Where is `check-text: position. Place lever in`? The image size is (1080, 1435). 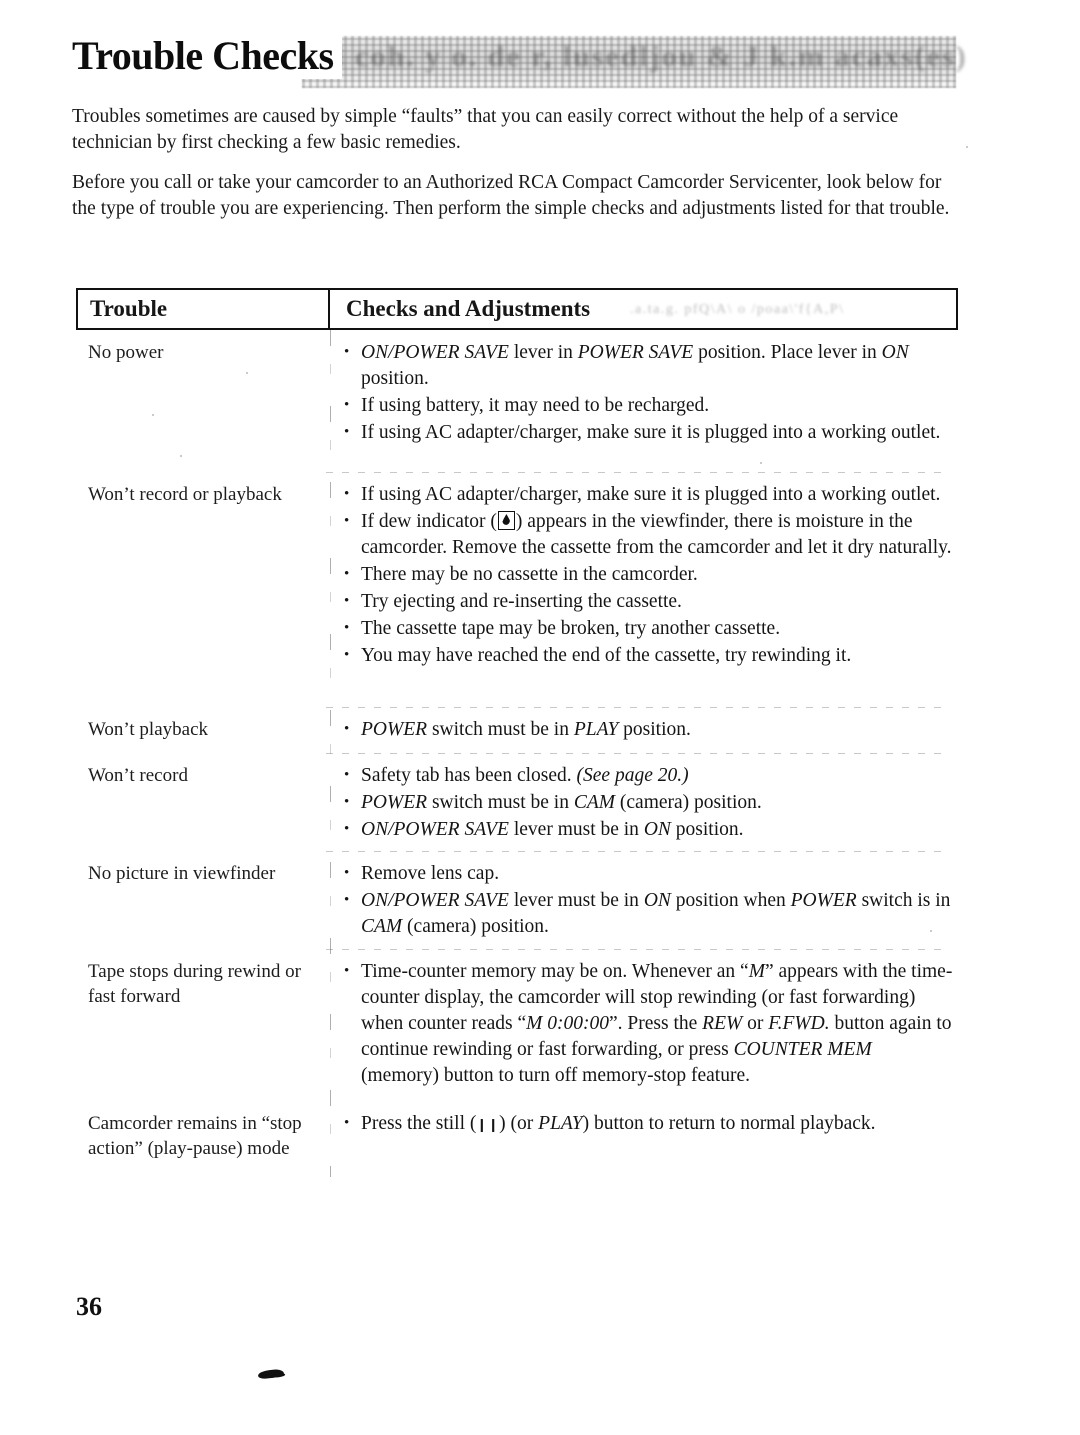 check-text: position. Place lever in is located at coordinates (787, 352).